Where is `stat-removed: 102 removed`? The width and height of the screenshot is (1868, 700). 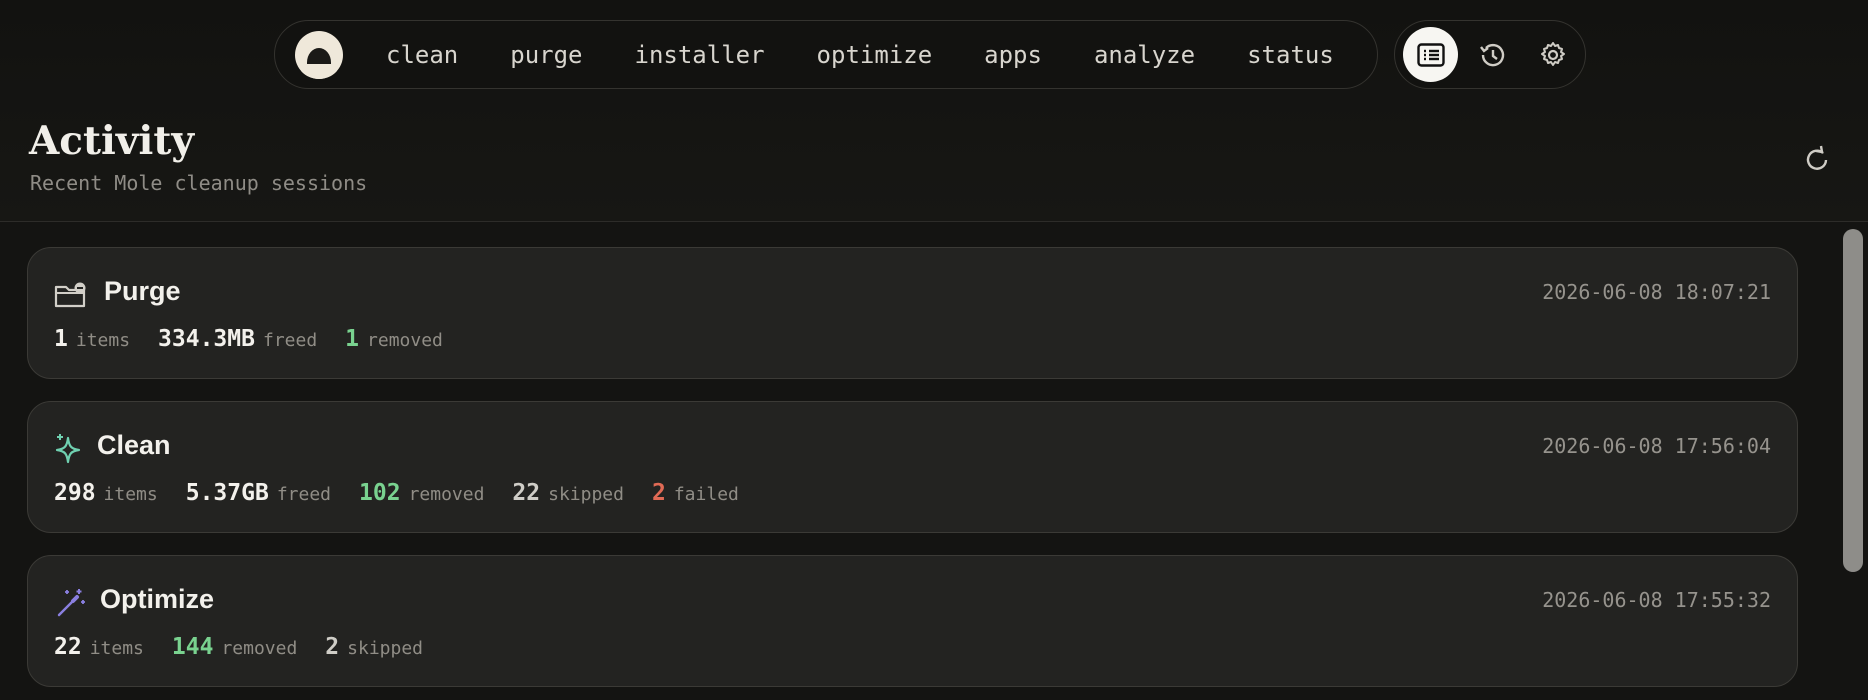 stat-removed: 102 removed is located at coordinates (421, 493).